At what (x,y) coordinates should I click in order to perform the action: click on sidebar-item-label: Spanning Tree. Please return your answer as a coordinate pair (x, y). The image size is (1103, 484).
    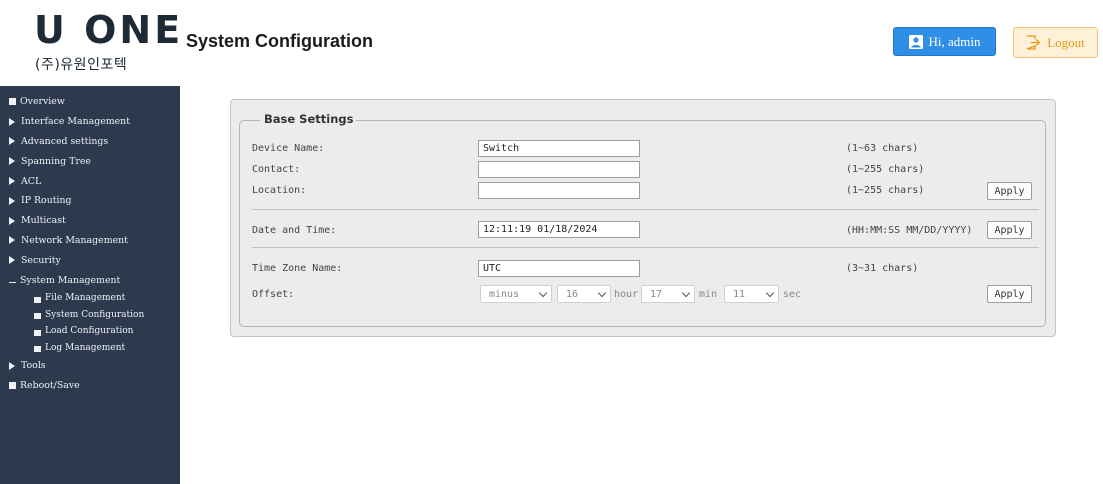
    Looking at the image, I should click on (56, 161).